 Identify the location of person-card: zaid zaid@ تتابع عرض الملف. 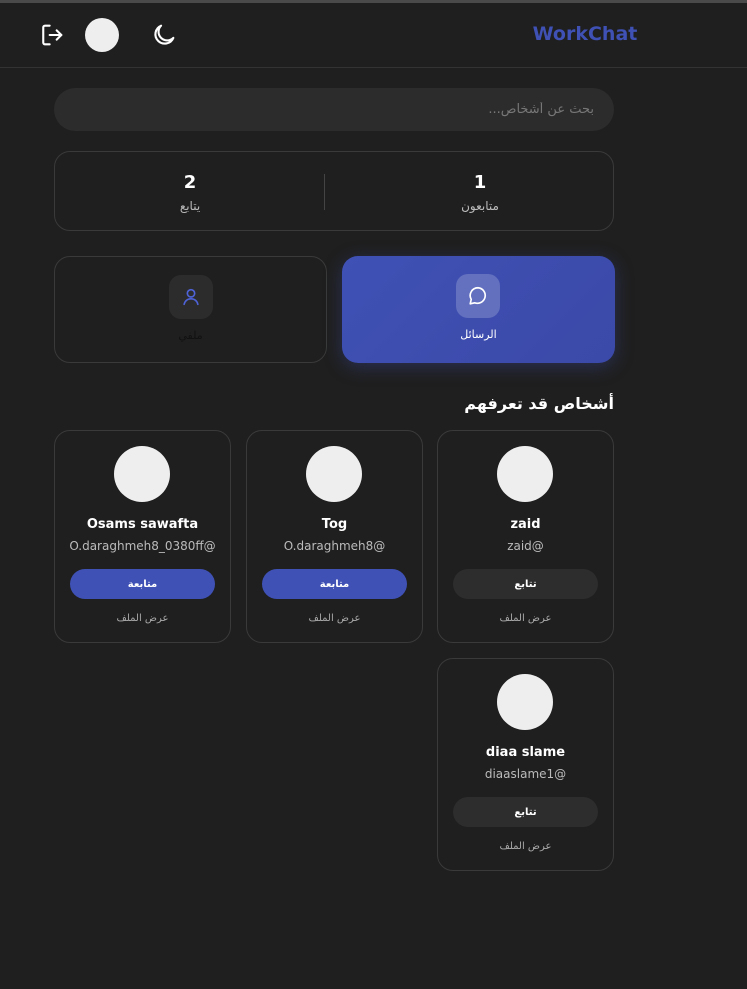
(525, 536).